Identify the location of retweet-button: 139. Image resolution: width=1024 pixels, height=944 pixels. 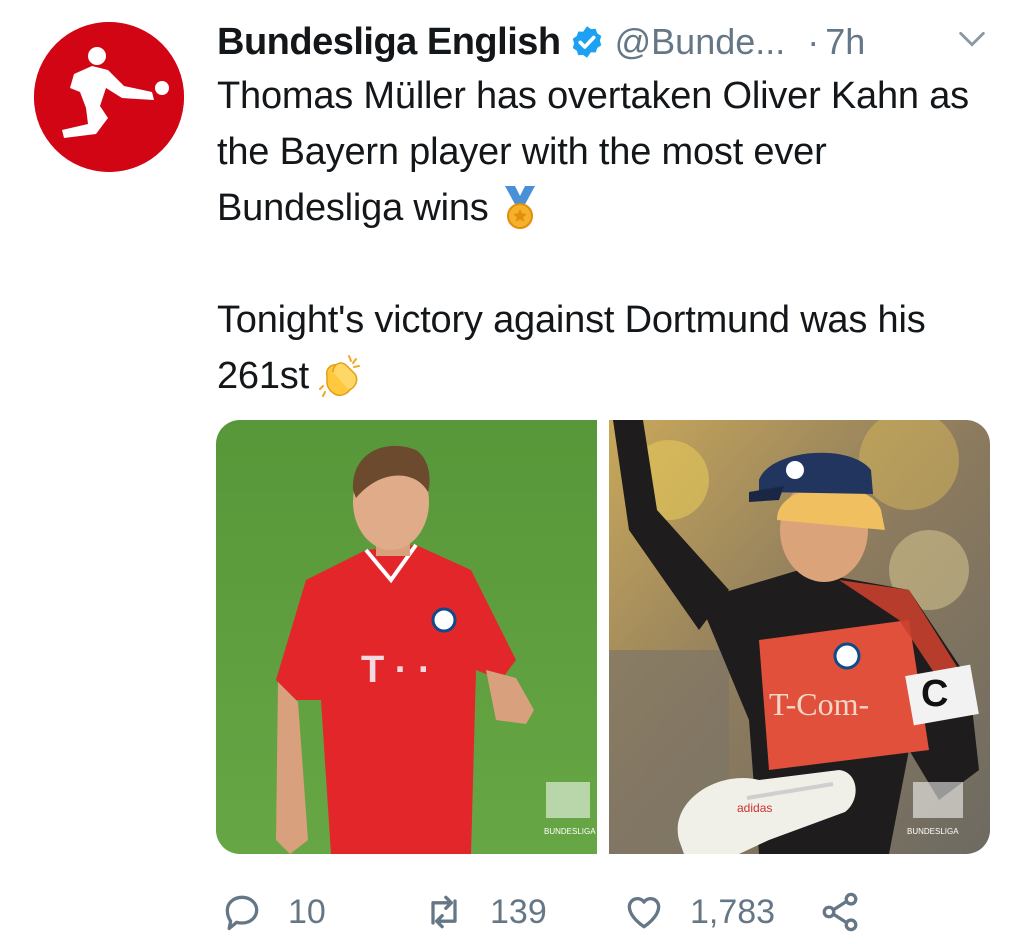
(484, 912).